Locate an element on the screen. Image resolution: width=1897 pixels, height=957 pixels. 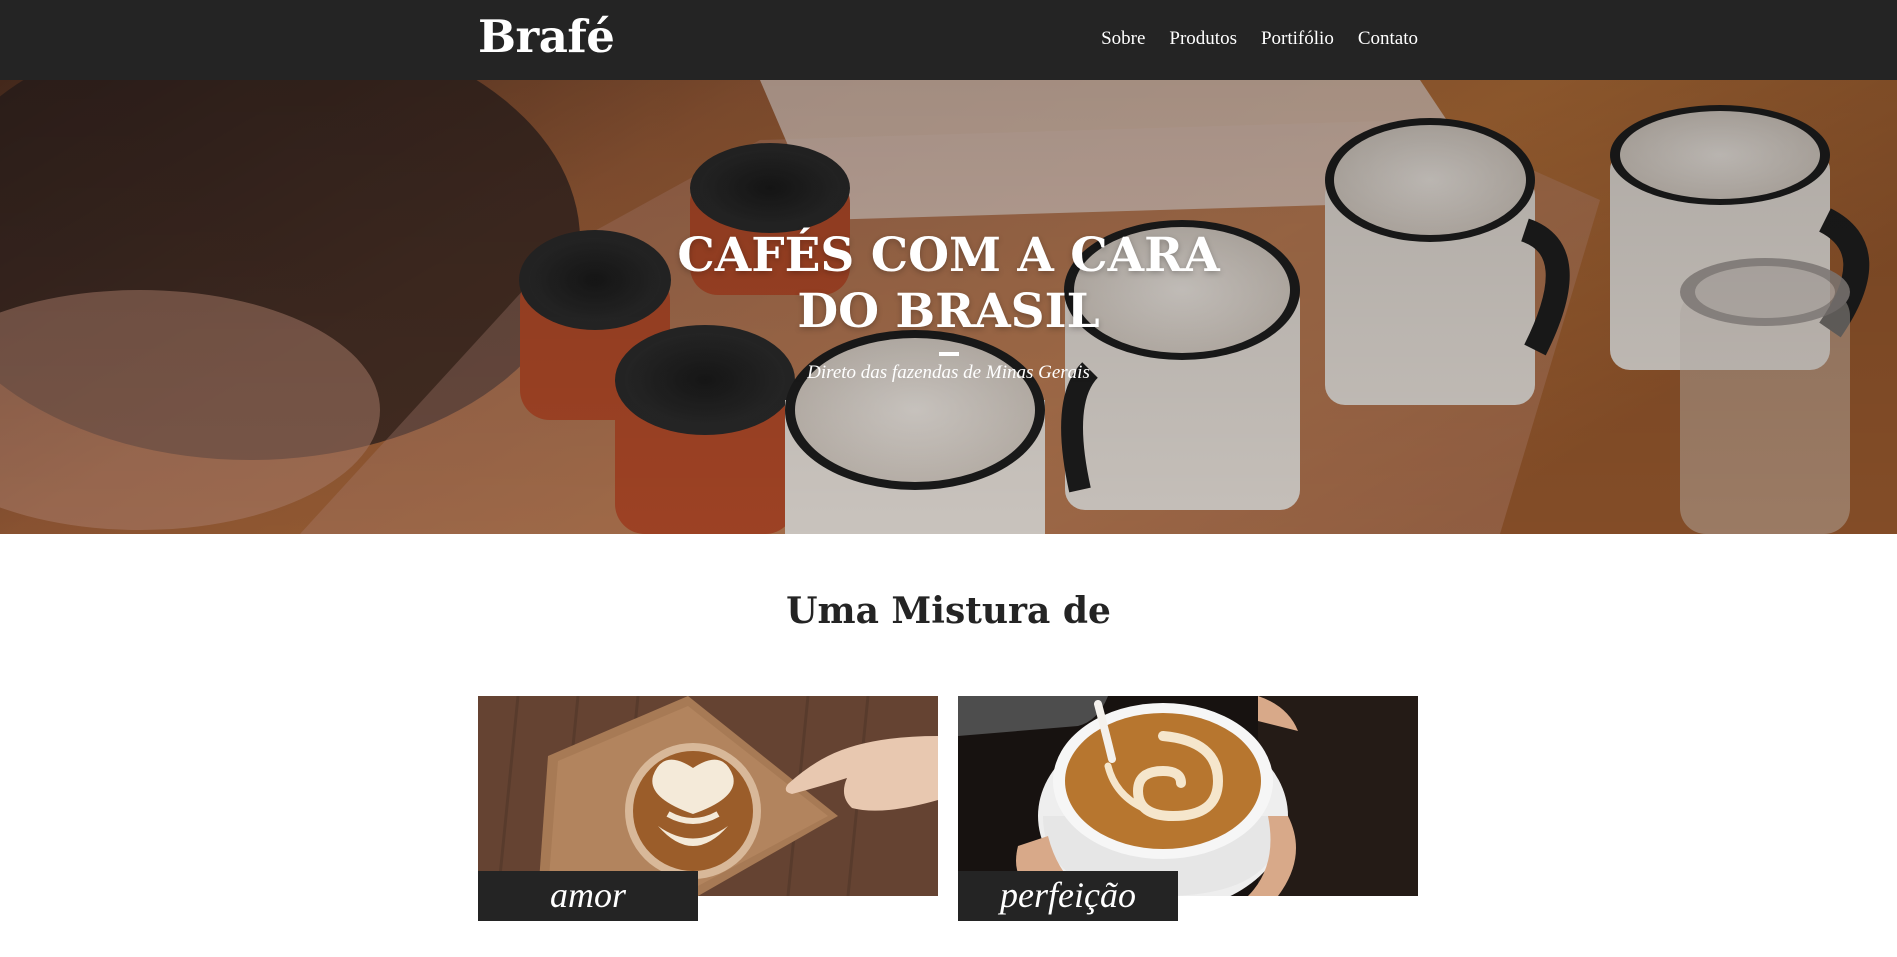
nav-item-sobre: Sobre is located at coordinates (1123, 39).